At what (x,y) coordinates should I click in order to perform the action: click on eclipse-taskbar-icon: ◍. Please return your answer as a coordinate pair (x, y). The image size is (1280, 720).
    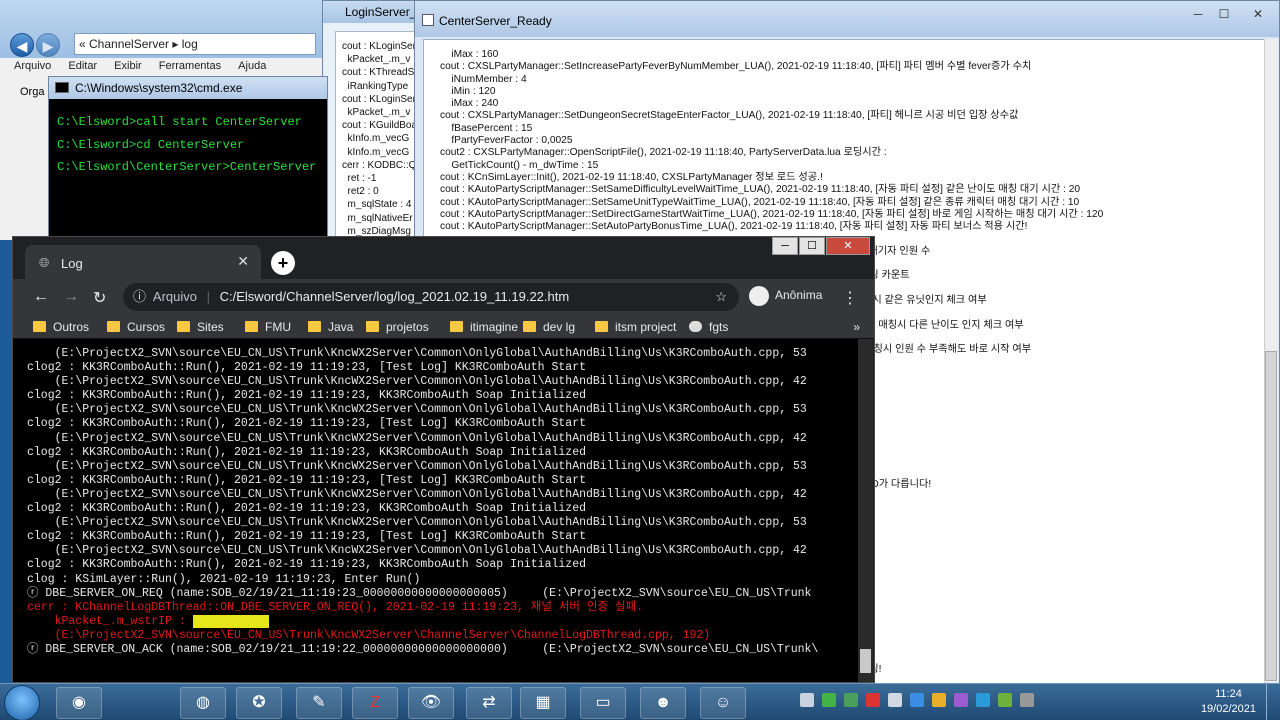
    Looking at the image, I should click on (203, 703).